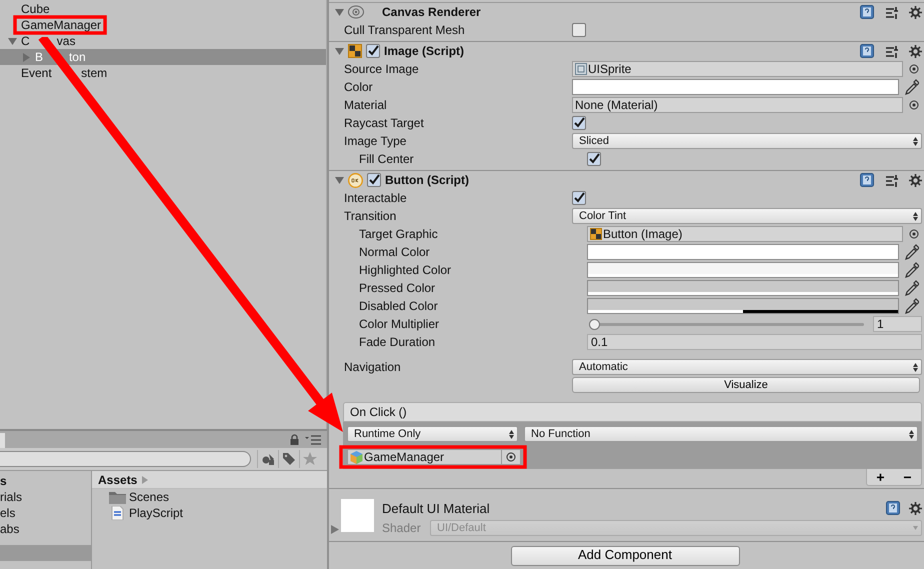 Image resolution: width=924 pixels, height=569 pixels. What do you see at coordinates (310, 459) in the screenshot?
I see `star-icon` at bounding box center [310, 459].